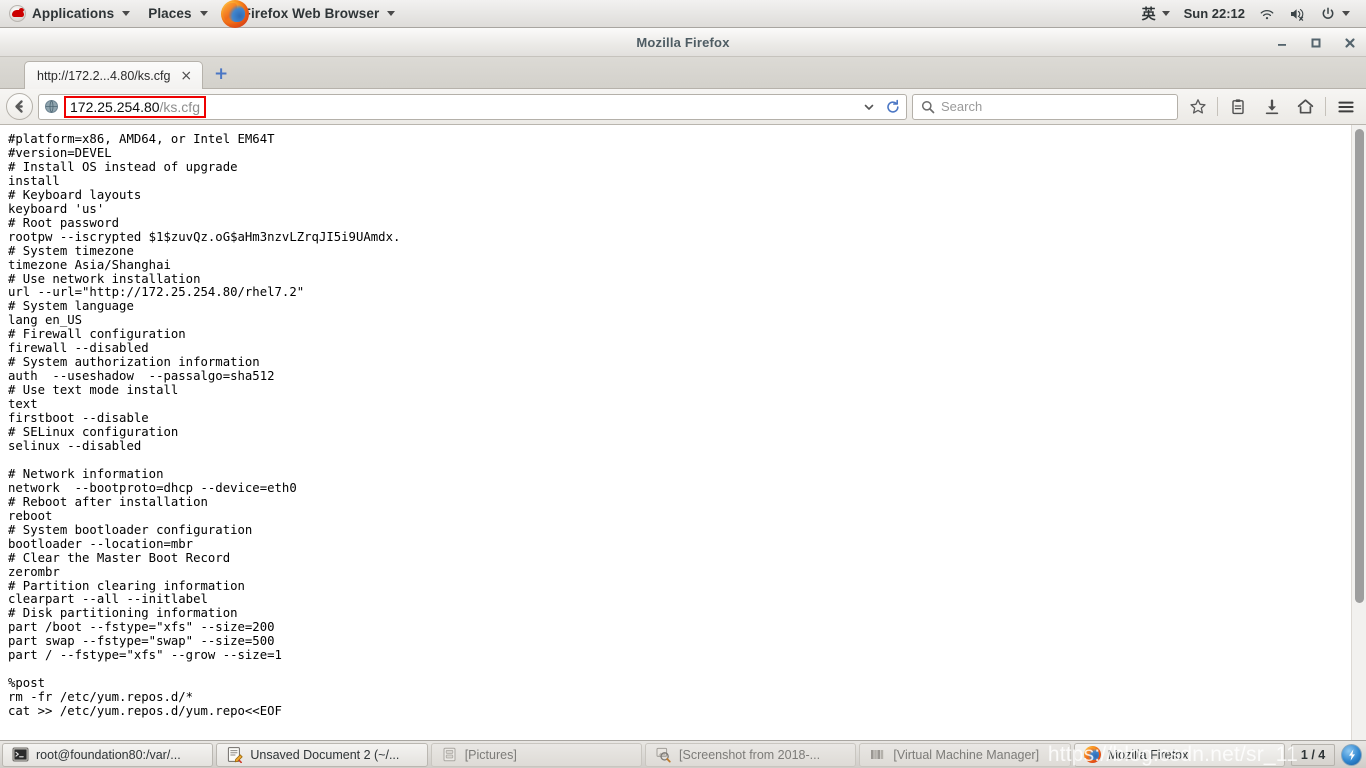  Describe the element at coordinates (104, 75) in the screenshot. I see `tab-label: http://172.2...4.80/ks.cfg` at that location.